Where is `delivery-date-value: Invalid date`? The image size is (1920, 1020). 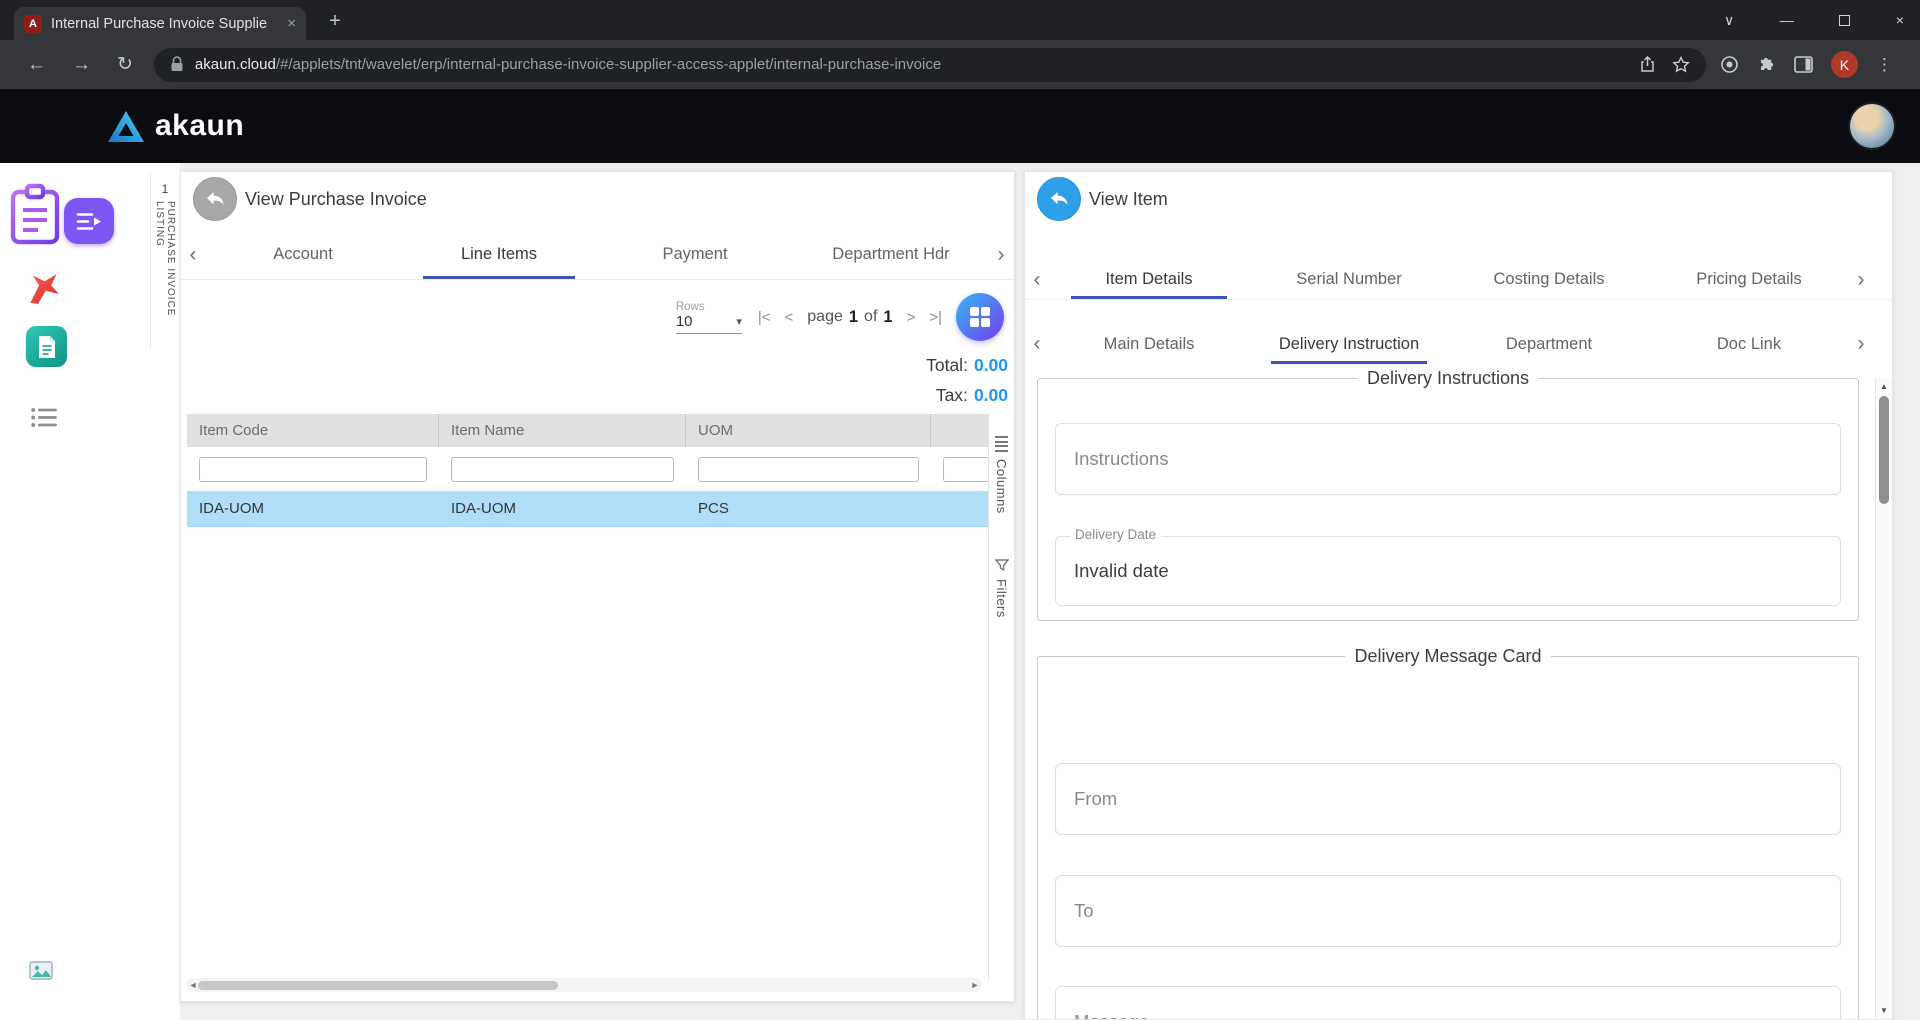 delivery-date-value: Invalid date is located at coordinates (1121, 570).